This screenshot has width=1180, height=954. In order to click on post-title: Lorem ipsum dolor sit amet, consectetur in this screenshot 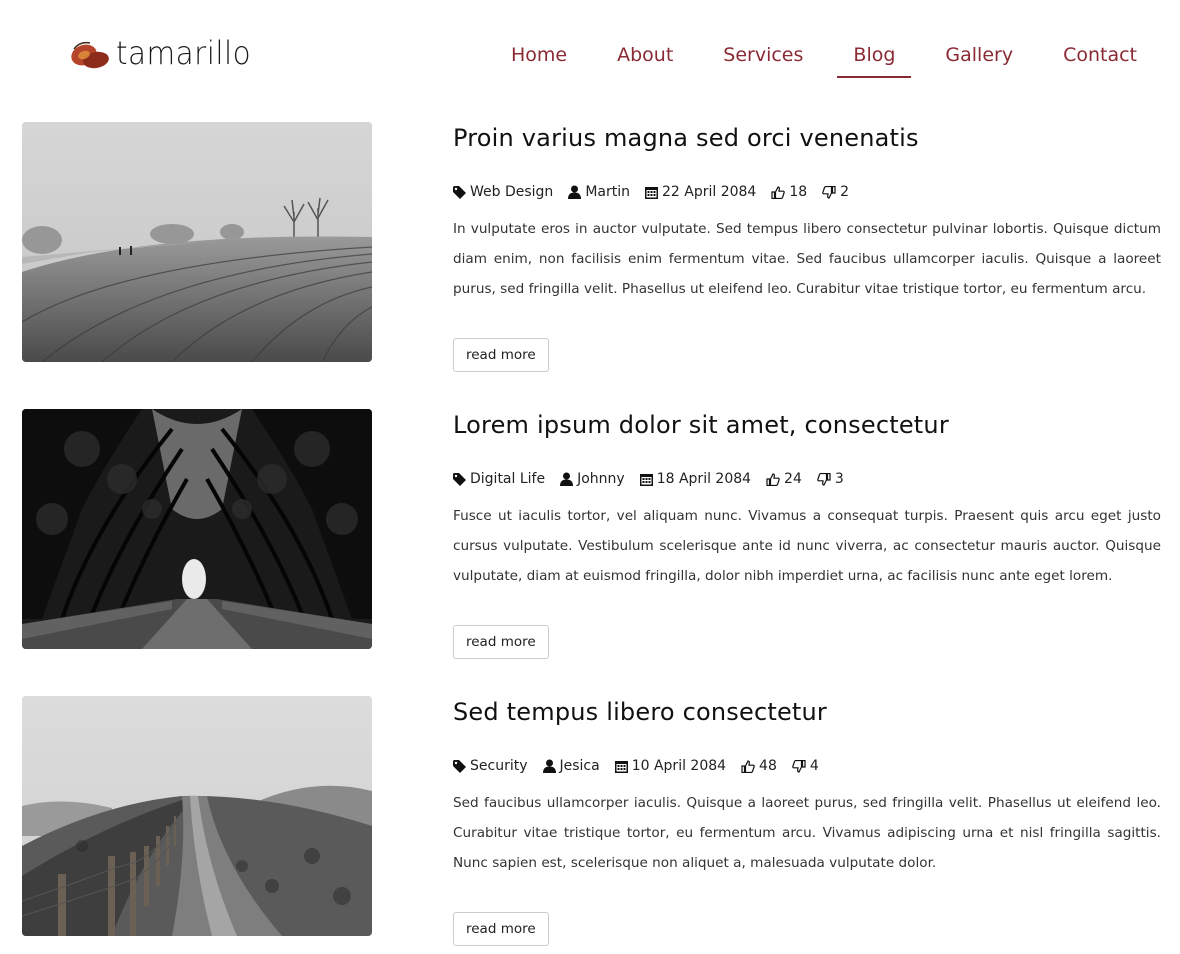, I will do `click(807, 425)`.